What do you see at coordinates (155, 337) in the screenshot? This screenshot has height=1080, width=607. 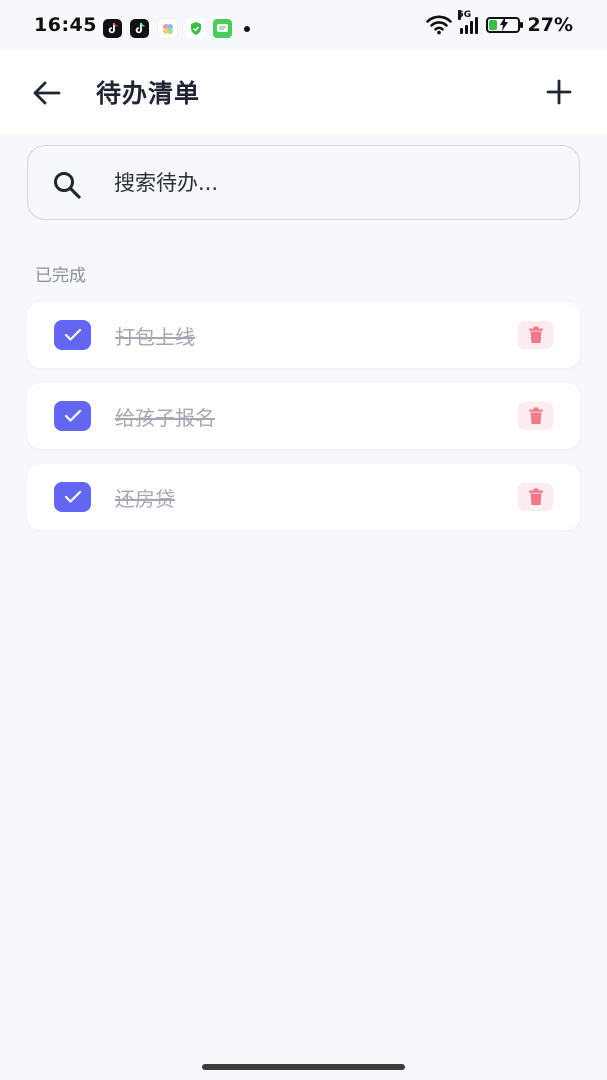 I see `todo-text: 打包上线` at bounding box center [155, 337].